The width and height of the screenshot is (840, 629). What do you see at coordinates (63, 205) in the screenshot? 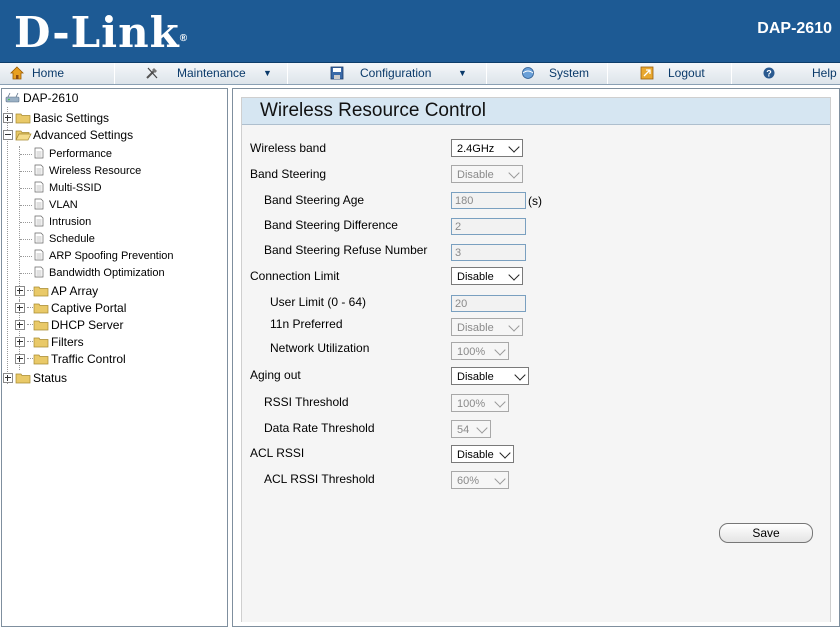
I see `tree-item-label: VLAN` at bounding box center [63, 205].